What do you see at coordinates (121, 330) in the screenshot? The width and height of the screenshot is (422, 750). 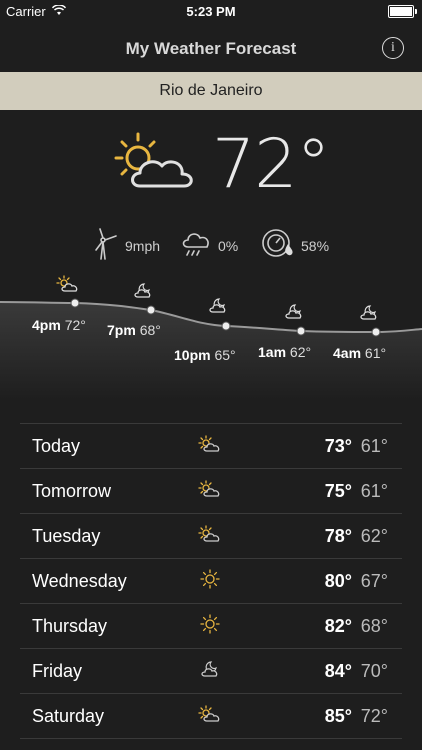 I see `hour-time: 7pm` at bounding box center [121, 330].